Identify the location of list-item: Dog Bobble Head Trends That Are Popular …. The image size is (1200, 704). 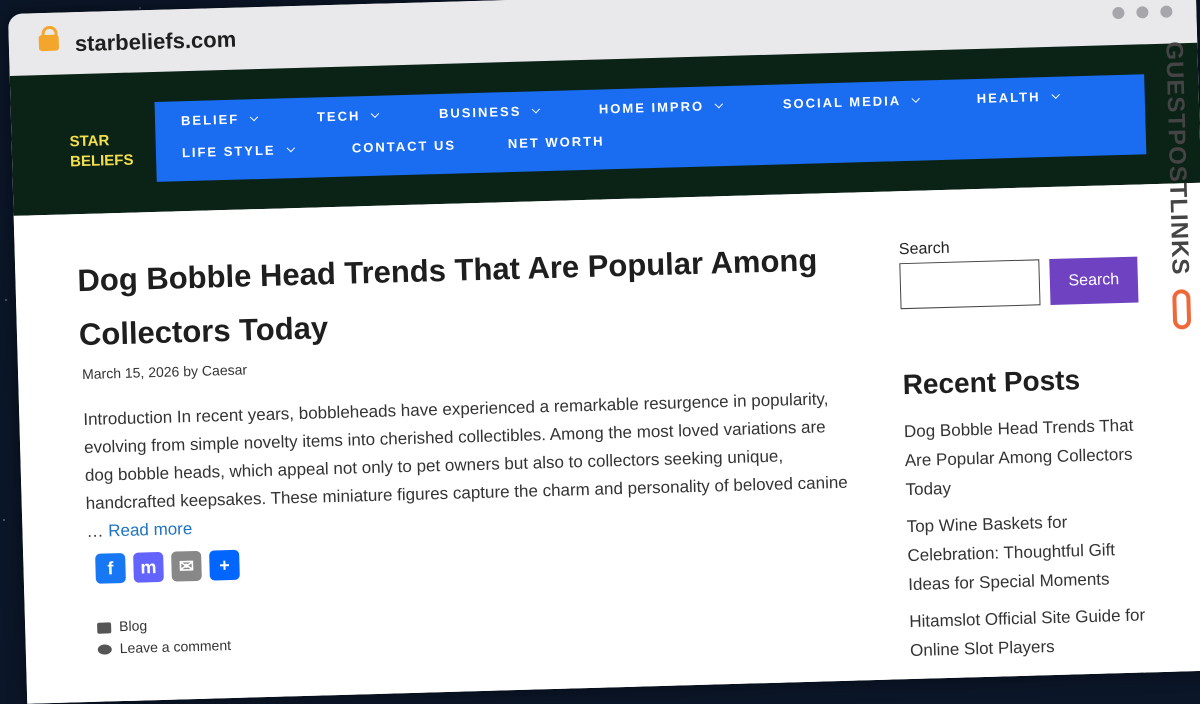
(1030, 457).